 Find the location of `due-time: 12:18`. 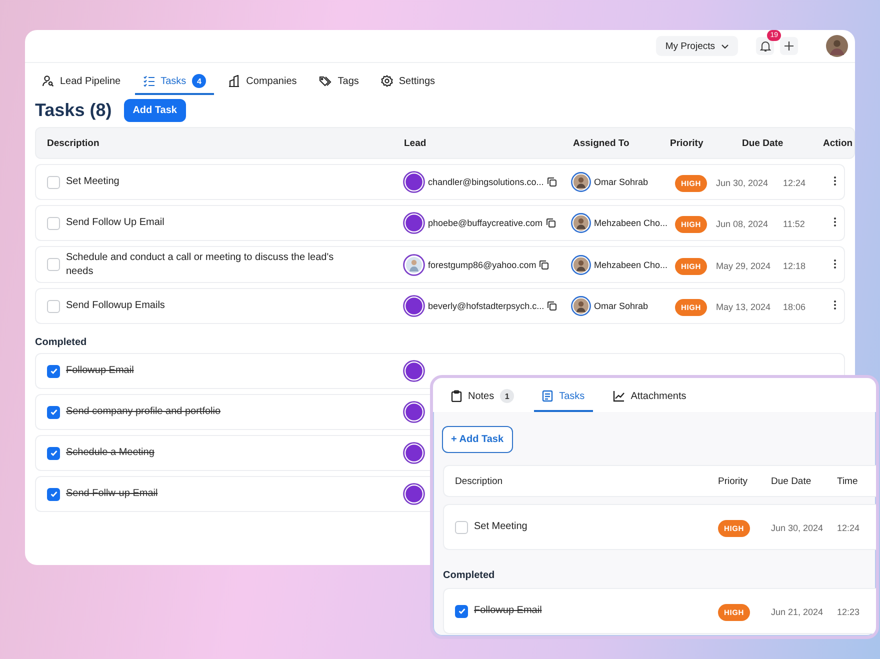

due-time: 12:18 is located at coordinates (794, 265).